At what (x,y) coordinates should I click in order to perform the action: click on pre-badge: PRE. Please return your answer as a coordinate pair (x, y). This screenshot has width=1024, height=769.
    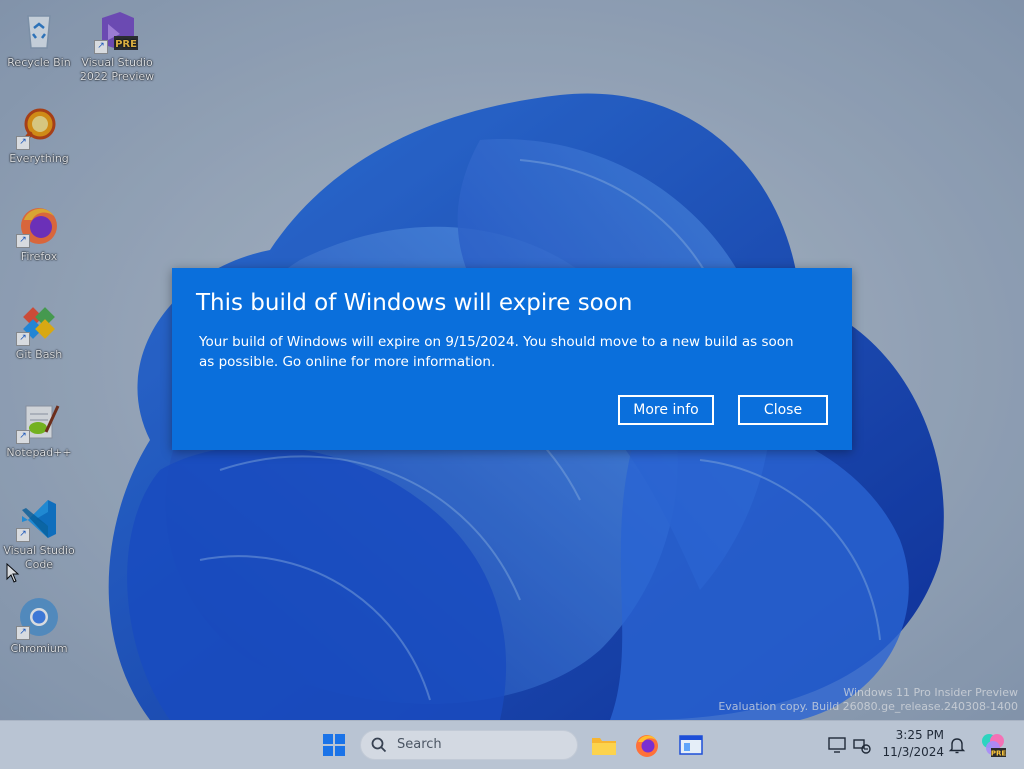
    Looking at the image, I should click on (126, 44).